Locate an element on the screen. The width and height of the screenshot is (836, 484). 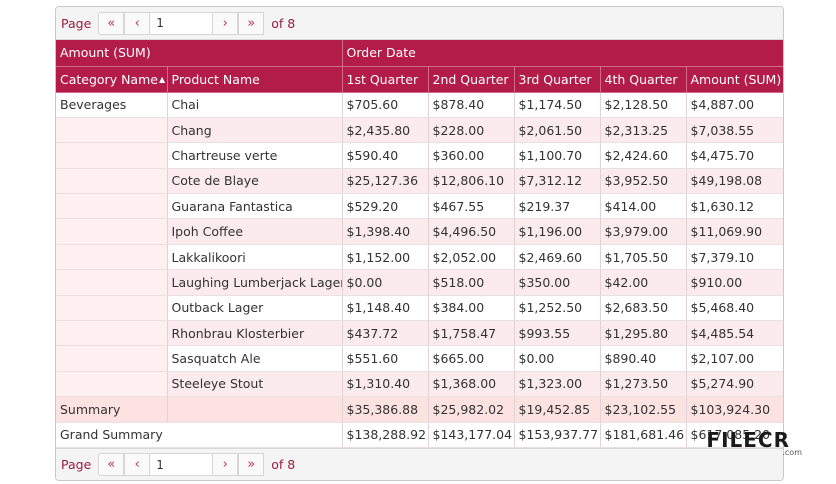
q4-value-cell: $2,313.25 is located at coordinates (643, 130).